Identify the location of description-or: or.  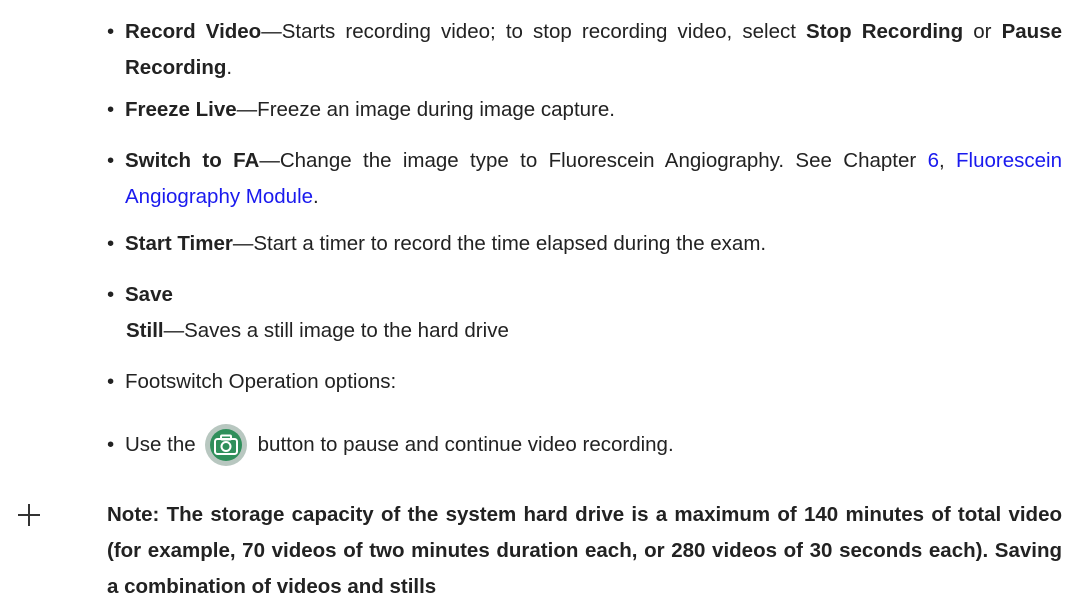
(982, 31).